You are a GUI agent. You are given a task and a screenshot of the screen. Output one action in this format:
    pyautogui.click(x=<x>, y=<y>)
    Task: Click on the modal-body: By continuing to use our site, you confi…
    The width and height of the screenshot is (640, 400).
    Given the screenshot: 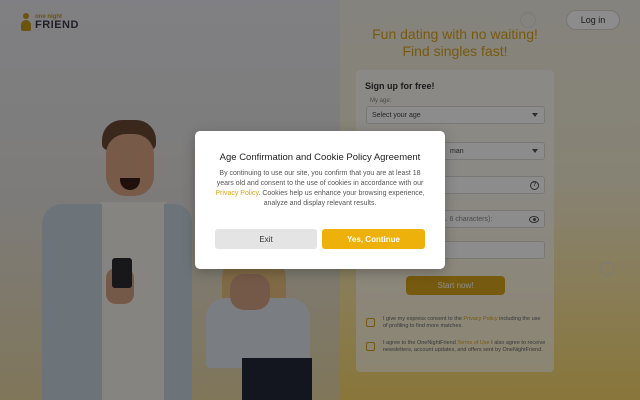 What is the action you would take?
    pyautogui.click(x=320, y=189)
    